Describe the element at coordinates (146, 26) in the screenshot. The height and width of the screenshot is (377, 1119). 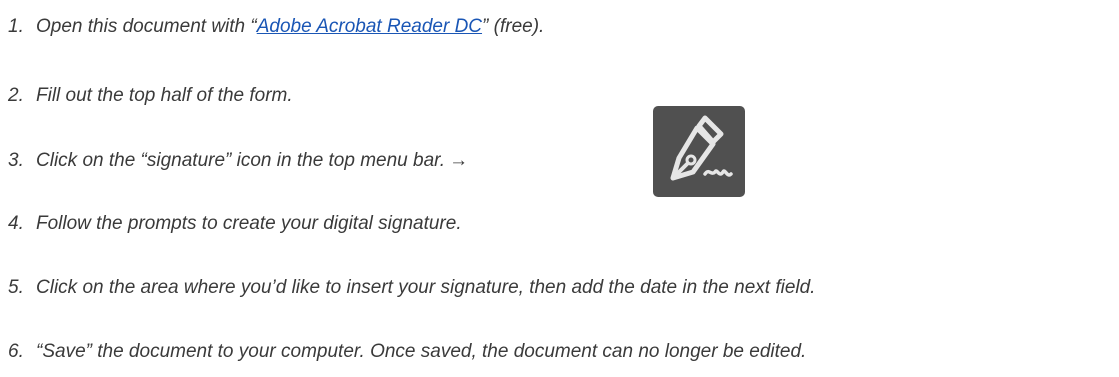
I see `step-text-before-link: Open this document with “` at that location.